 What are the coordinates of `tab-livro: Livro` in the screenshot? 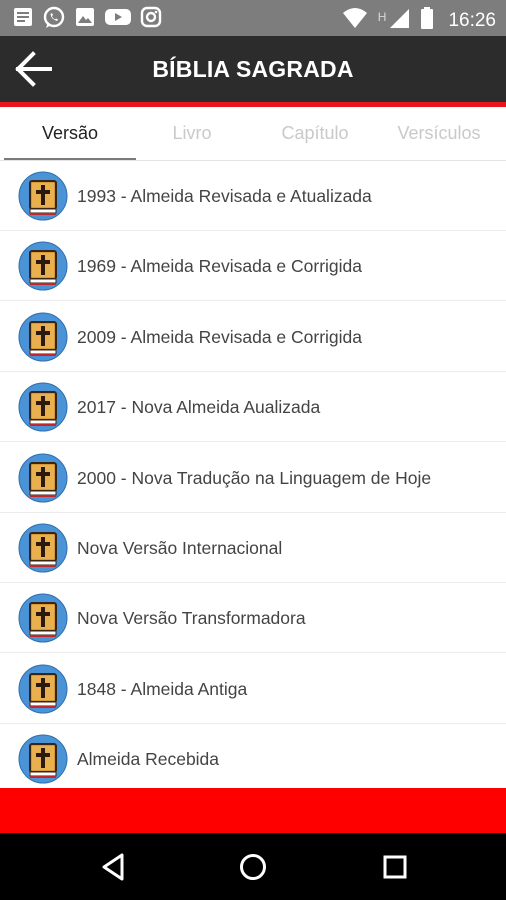 It's located at (192, 134).